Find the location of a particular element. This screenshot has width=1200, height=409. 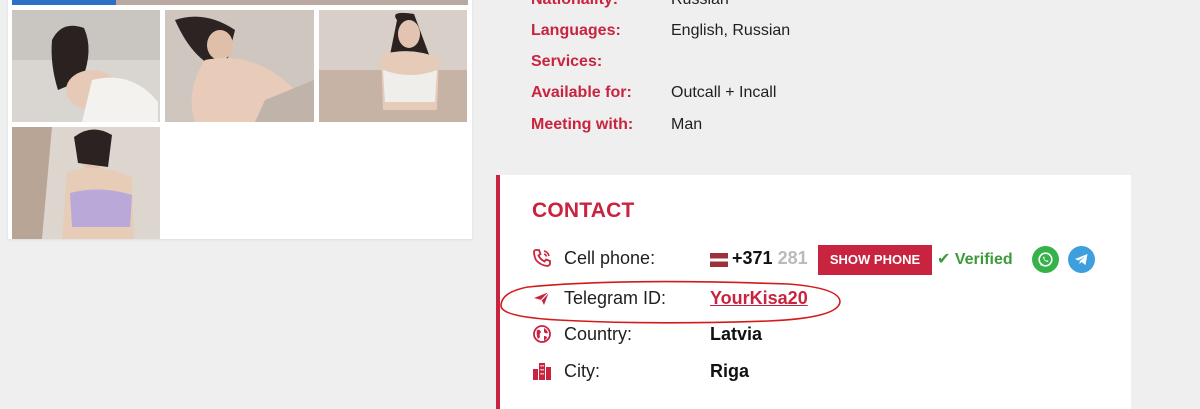

country-value: Latvia is located at coordinates (736, 334).